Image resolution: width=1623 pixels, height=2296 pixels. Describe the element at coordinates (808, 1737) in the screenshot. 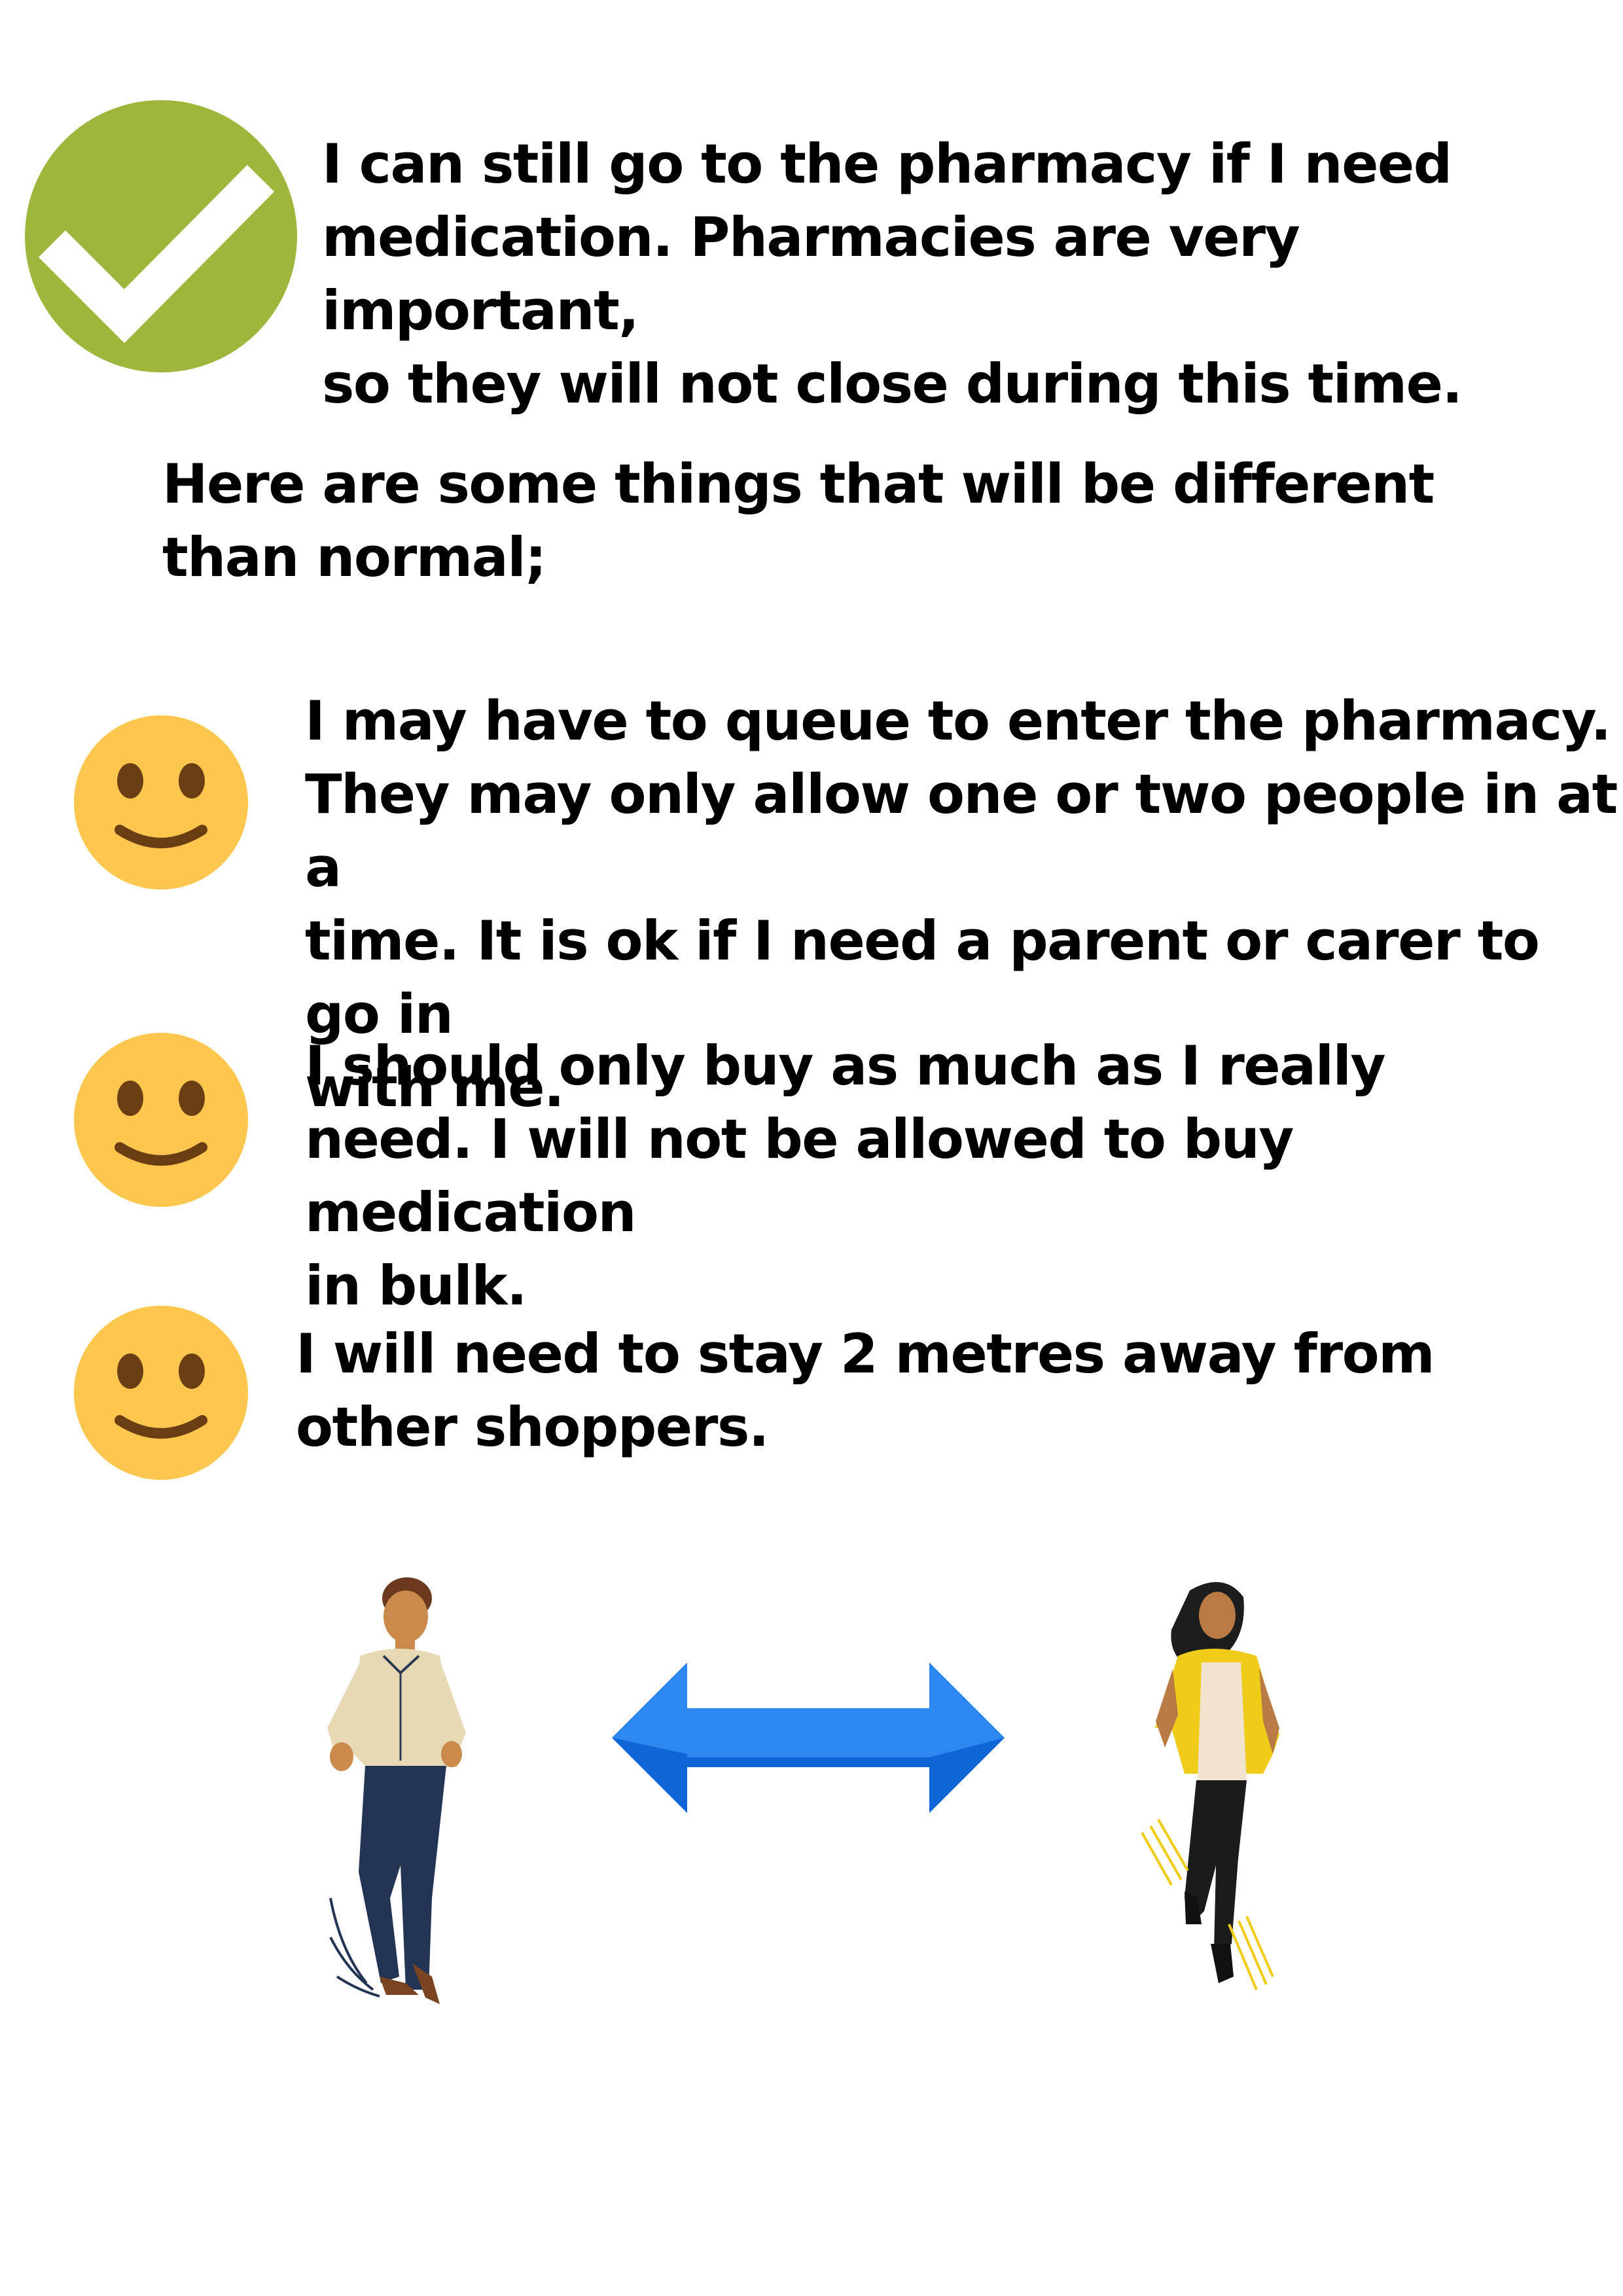

I see `double-headed-arrow-icon` at that location.